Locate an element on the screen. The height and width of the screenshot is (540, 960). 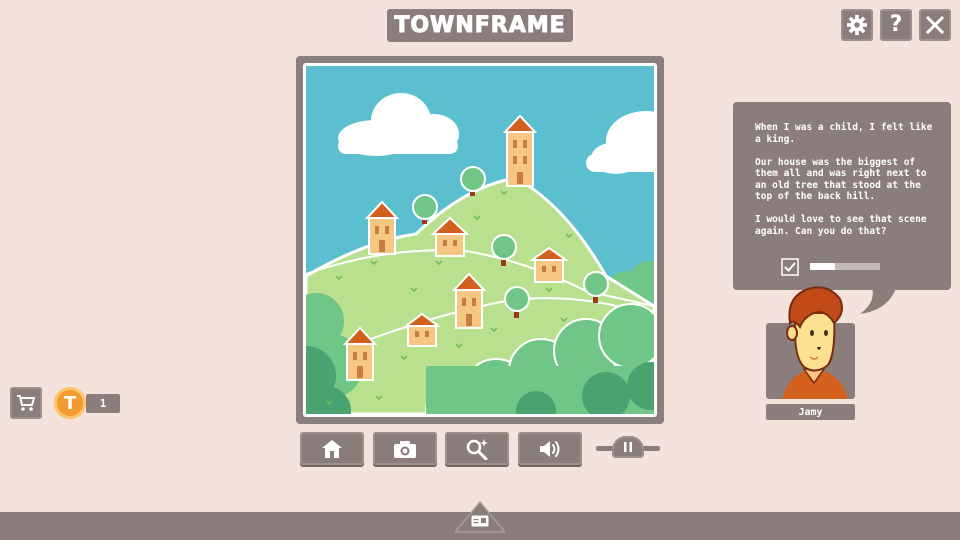
bubble-tail is located at coordinates (877, 301).